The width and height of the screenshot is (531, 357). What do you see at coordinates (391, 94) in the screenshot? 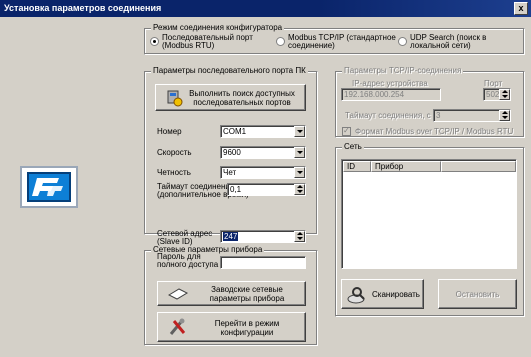
I see `ip-address-input: 192.168.000.254` at bounding box center [391, 94].